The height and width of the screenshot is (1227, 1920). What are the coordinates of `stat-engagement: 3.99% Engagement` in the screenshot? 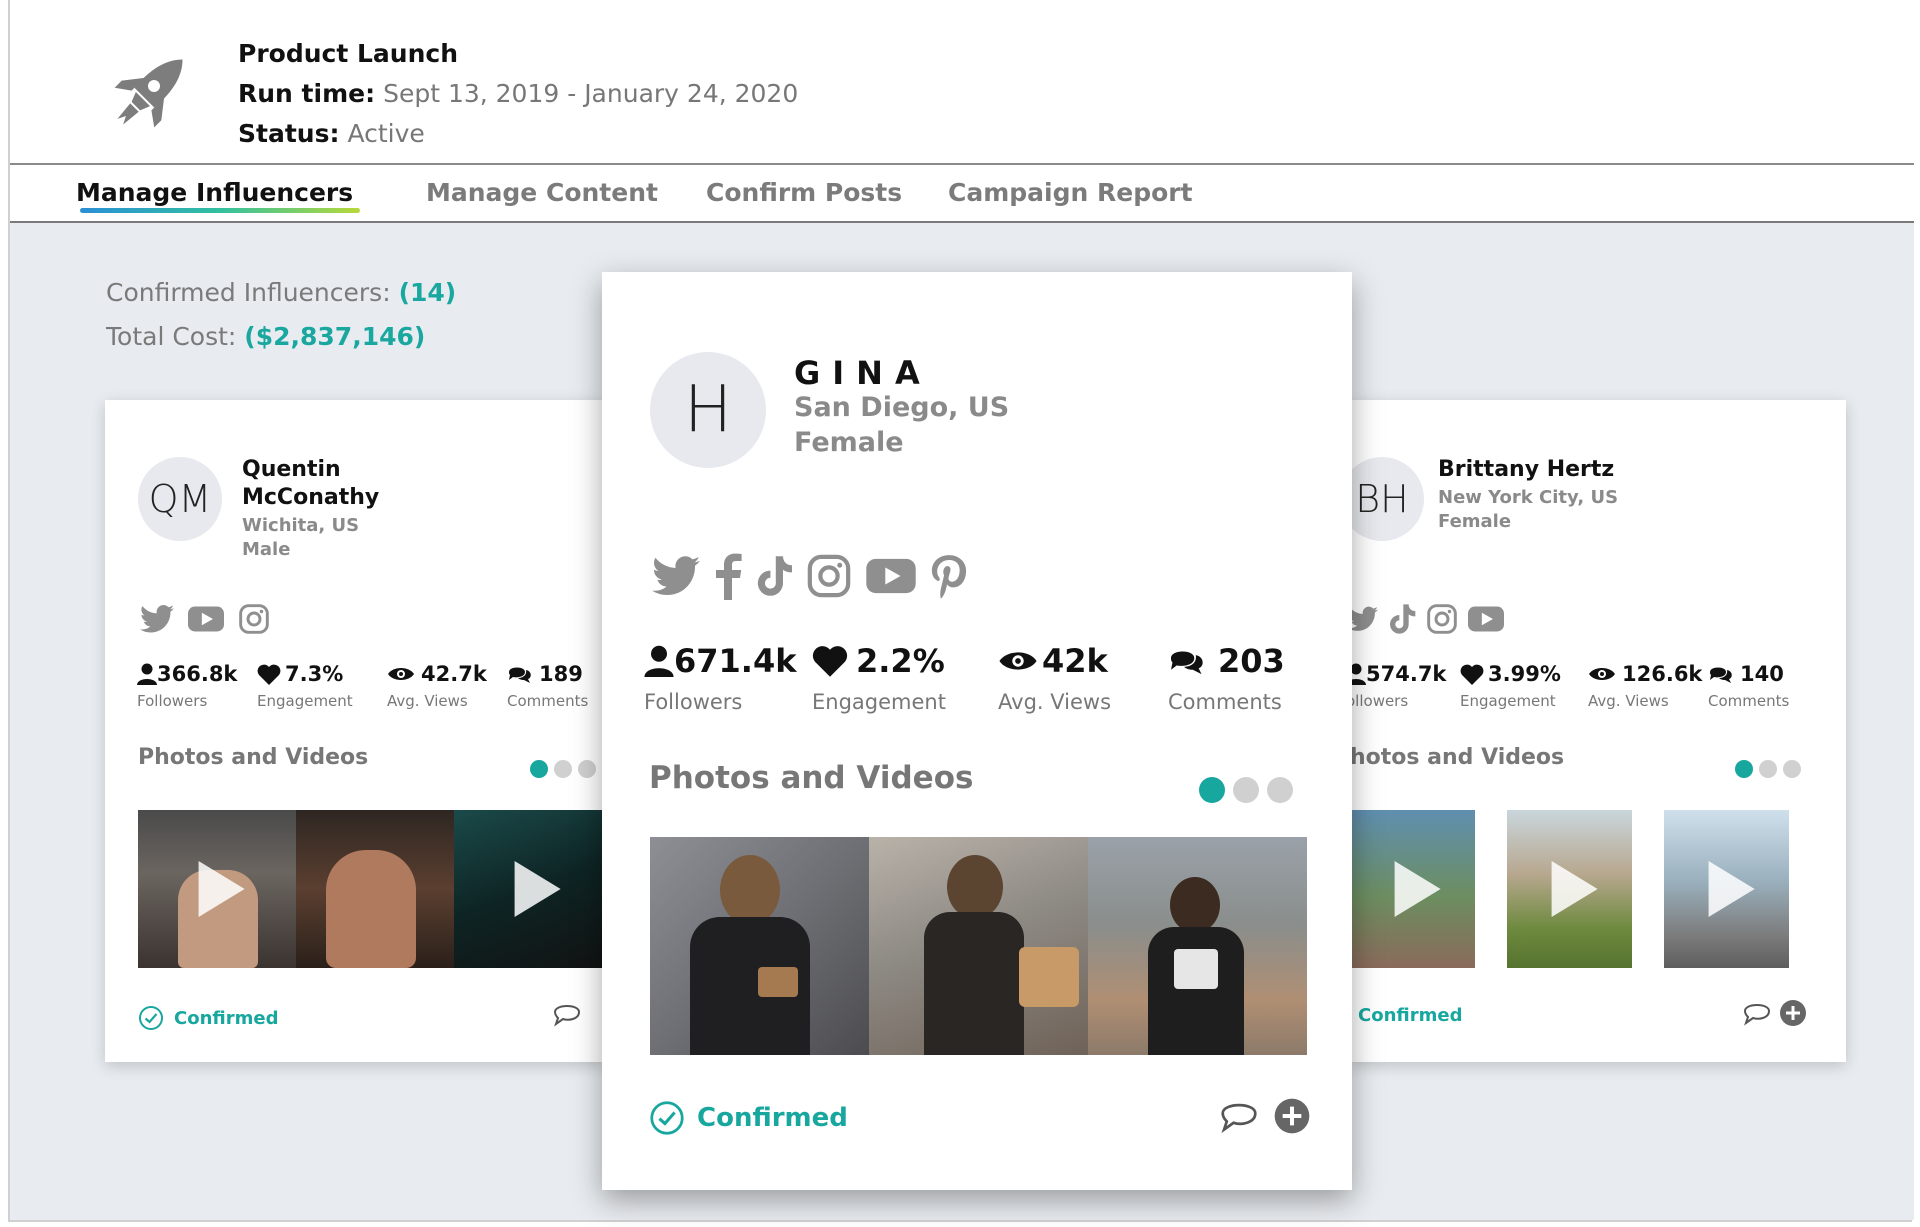 It's located at (1510, 686).